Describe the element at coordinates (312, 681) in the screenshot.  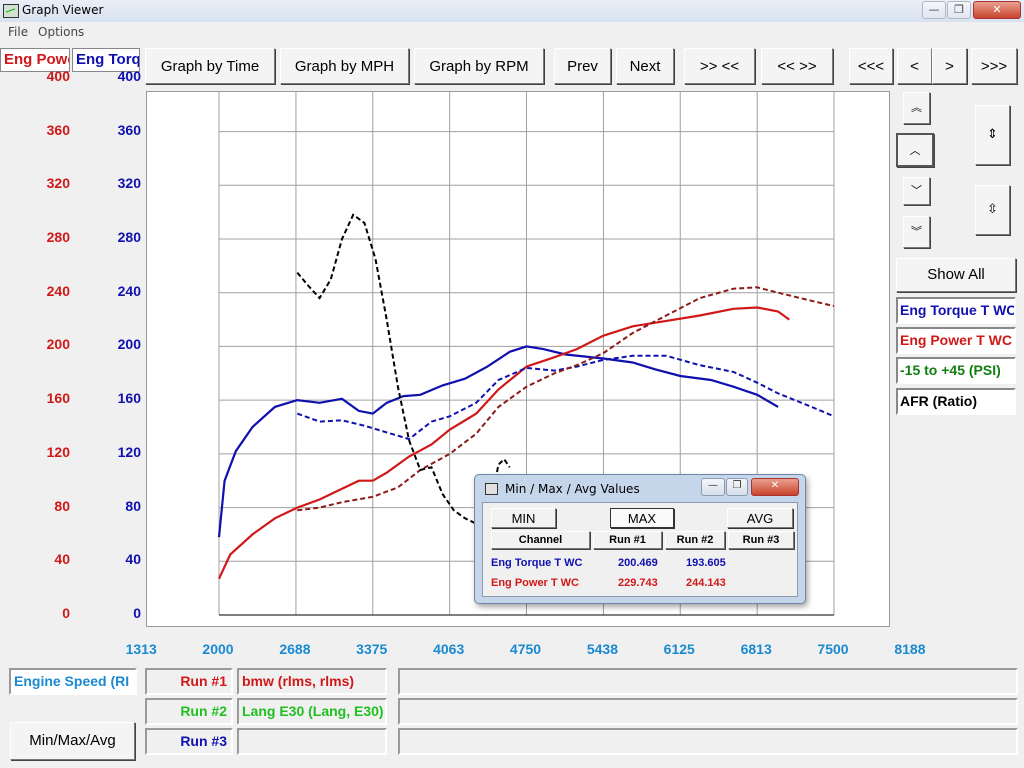
I see `run-1-name: bmw (rlms, rlms)` at that location.